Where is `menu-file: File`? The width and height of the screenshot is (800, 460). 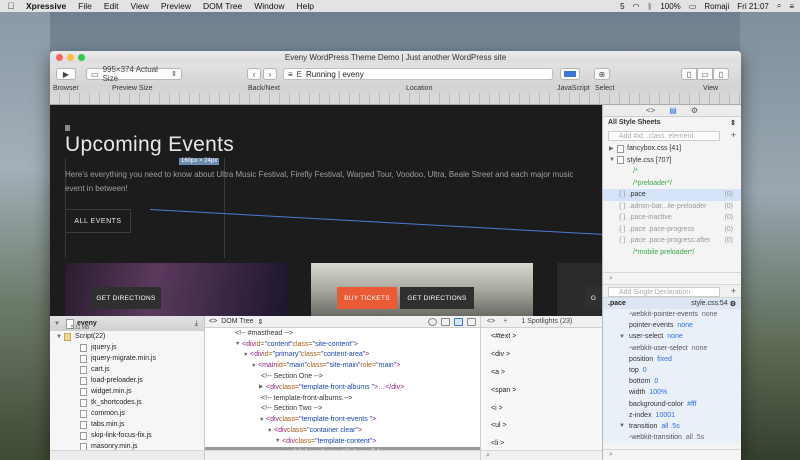
menu-file: File is located at coordinates (85, 6).